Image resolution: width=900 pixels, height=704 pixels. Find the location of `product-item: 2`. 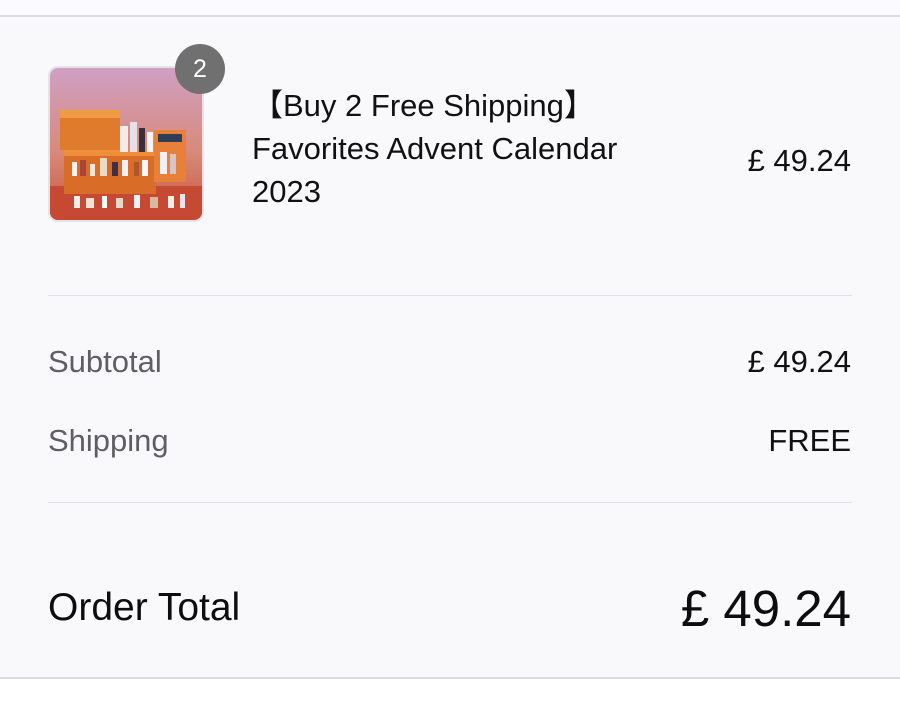

product-item: 2 is located at coordinates (136, 133).